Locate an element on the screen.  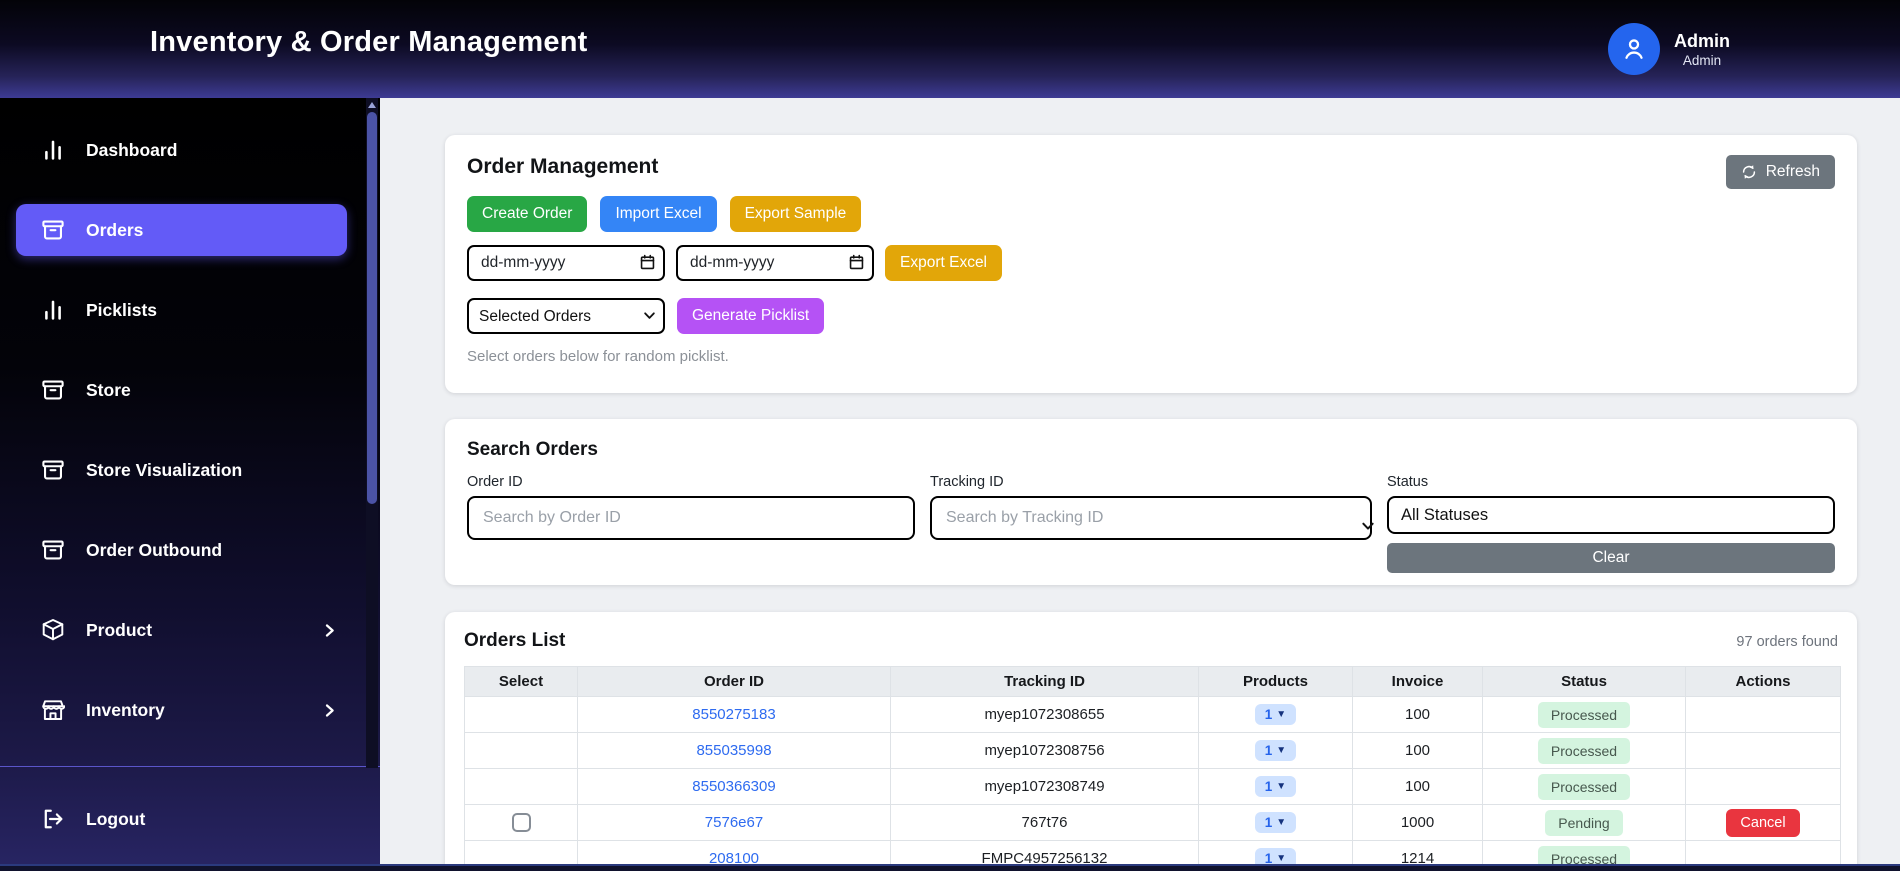
column-header-products: Products is located at coordinates (1275, 681).